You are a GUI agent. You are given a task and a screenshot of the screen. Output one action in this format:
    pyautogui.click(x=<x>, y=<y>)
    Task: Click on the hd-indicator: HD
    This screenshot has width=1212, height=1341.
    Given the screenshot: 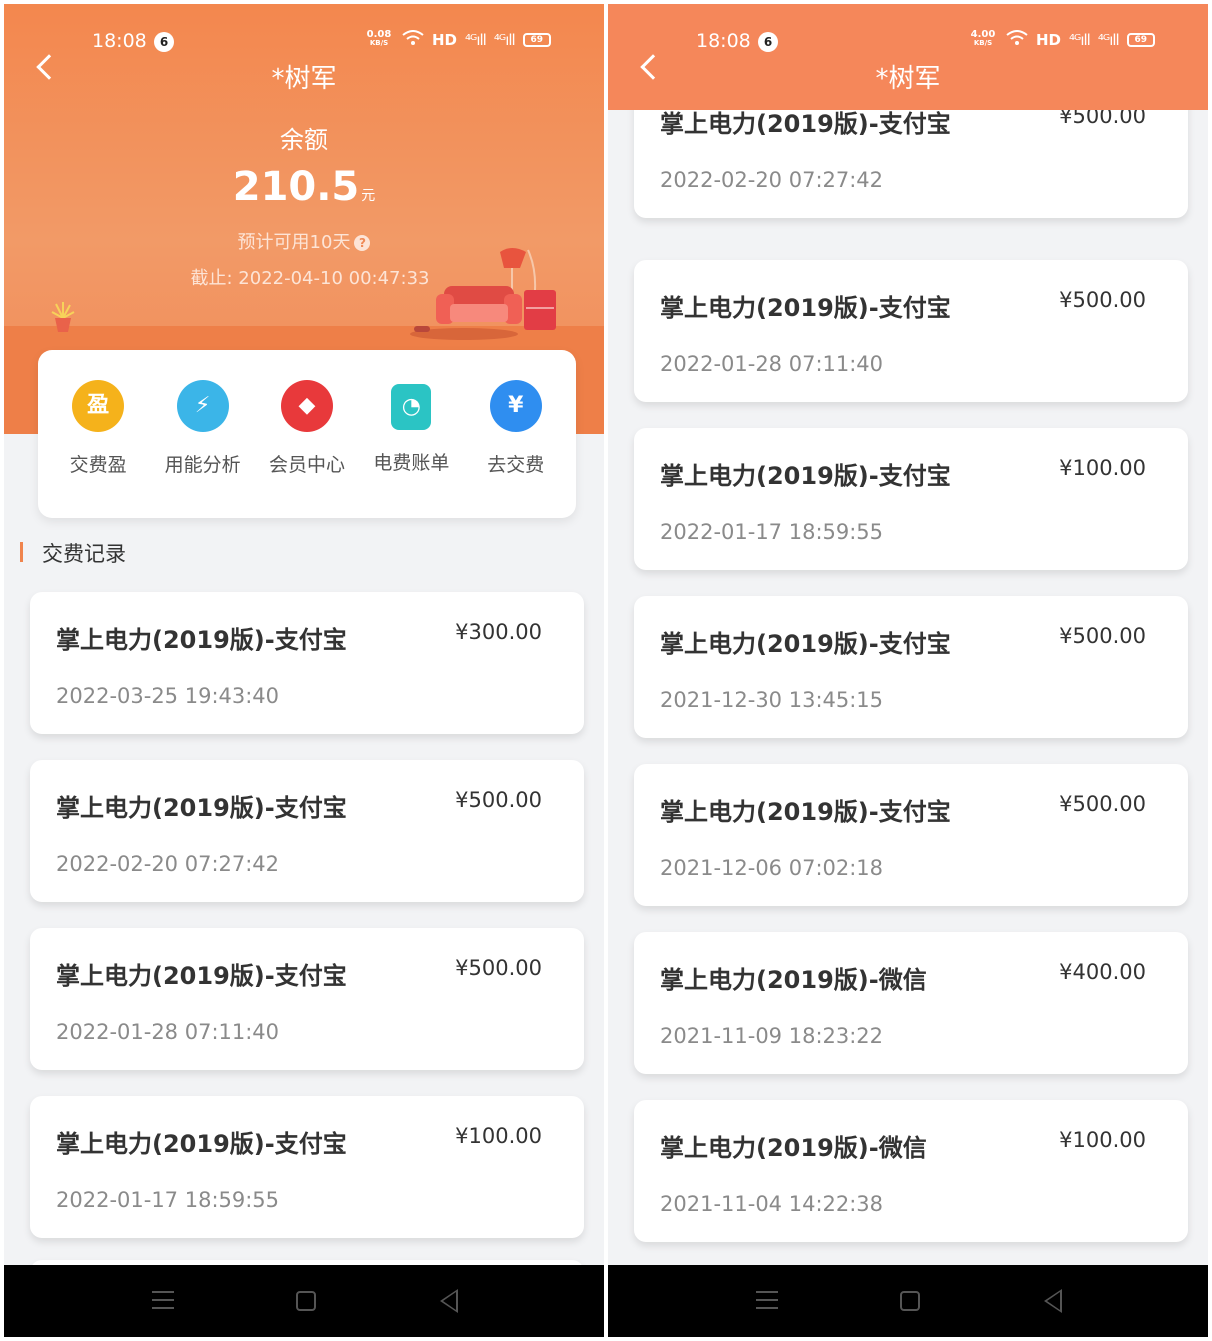 What is the action you would take?
    pyautogui.click(x=1049, y=40)
    